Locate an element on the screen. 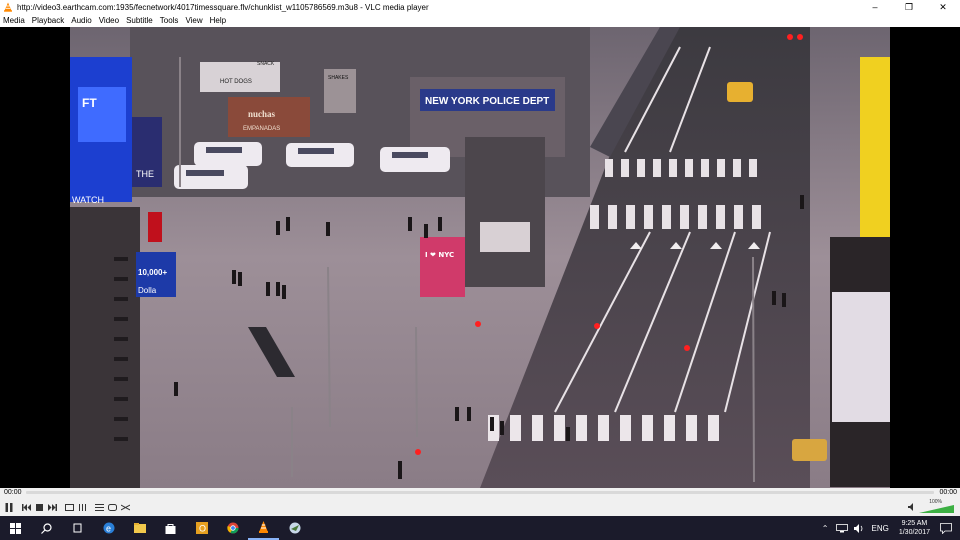  task-view-icon is located at coordinates (77, 528).